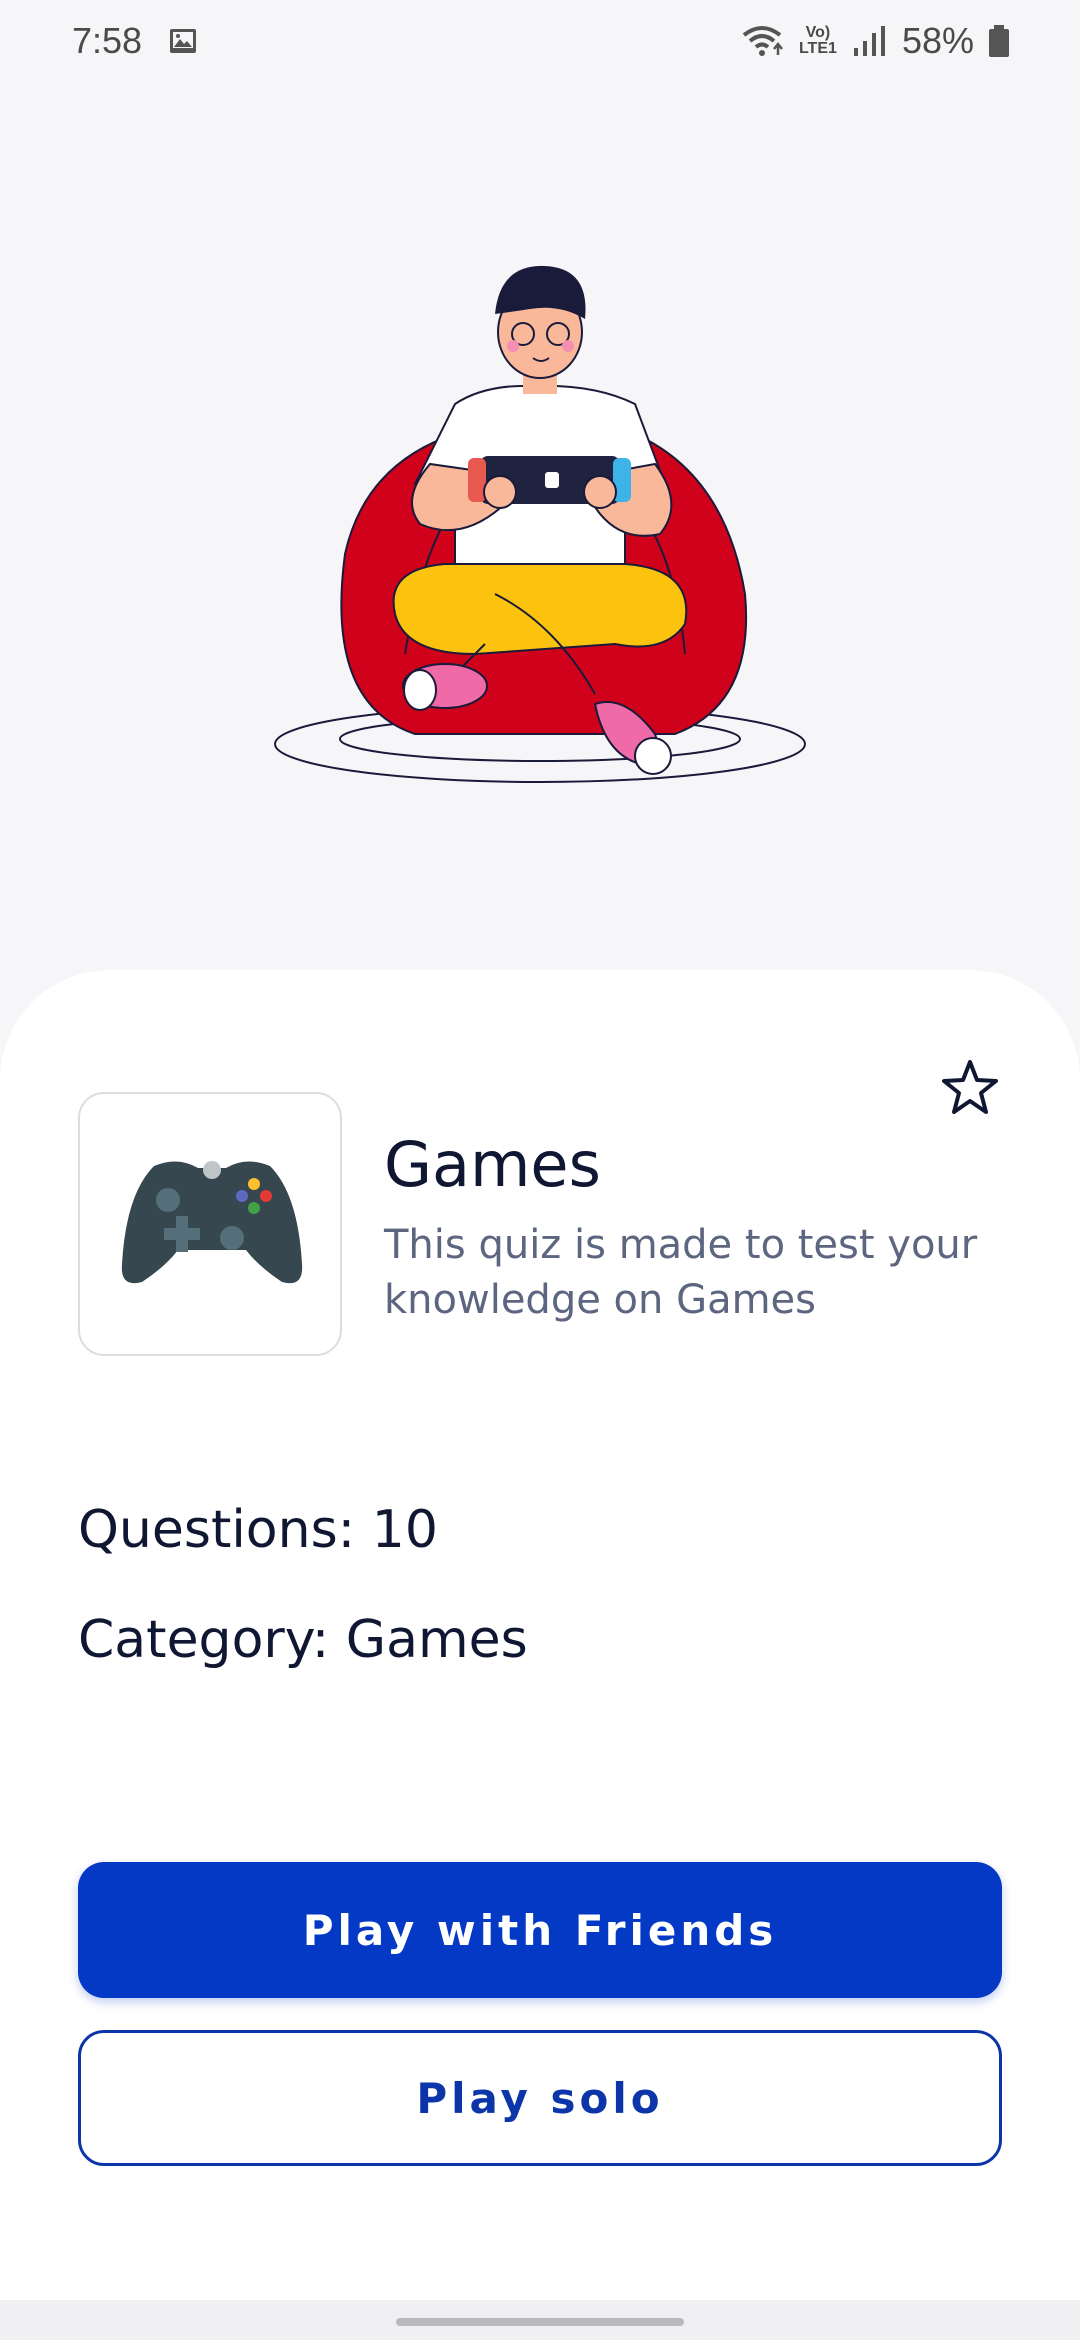 This screenshot has height=2340, width=1080. Describe the element at coordinates (869, 41) in the screenshot. I see `signal-strength-icon` at that location.